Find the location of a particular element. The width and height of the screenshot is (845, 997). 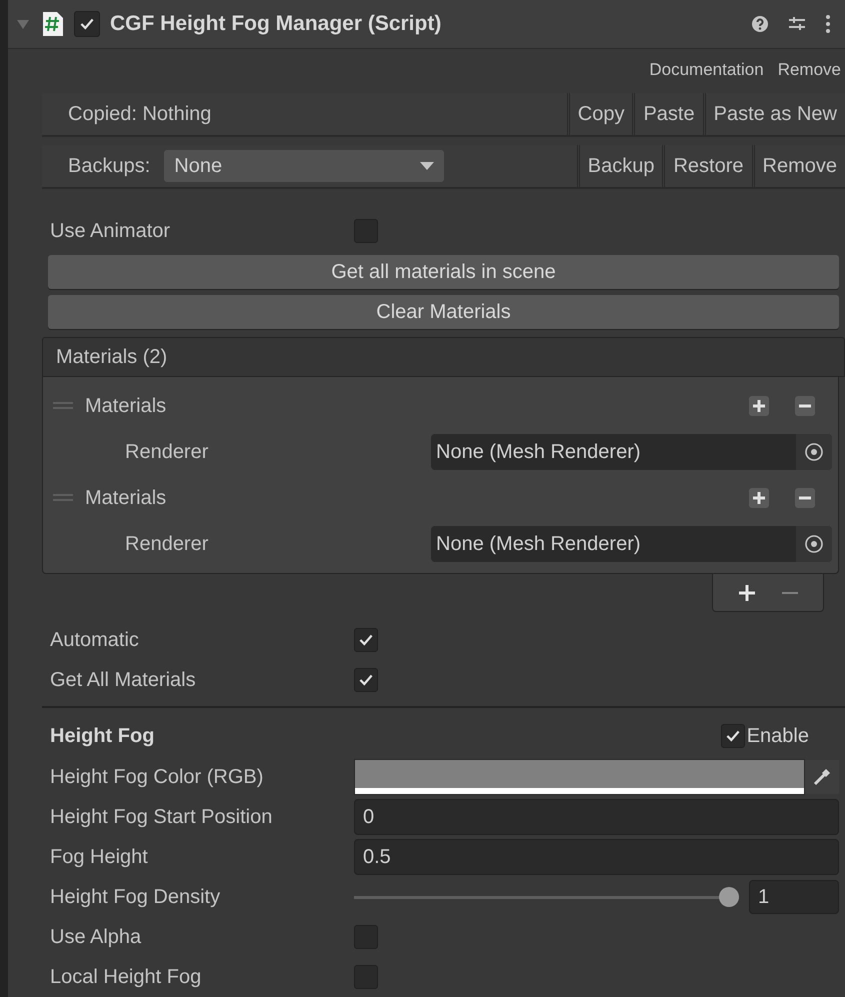

component-title: CGF Height Fog Manager (Script) is located at coordinates (276, 24).